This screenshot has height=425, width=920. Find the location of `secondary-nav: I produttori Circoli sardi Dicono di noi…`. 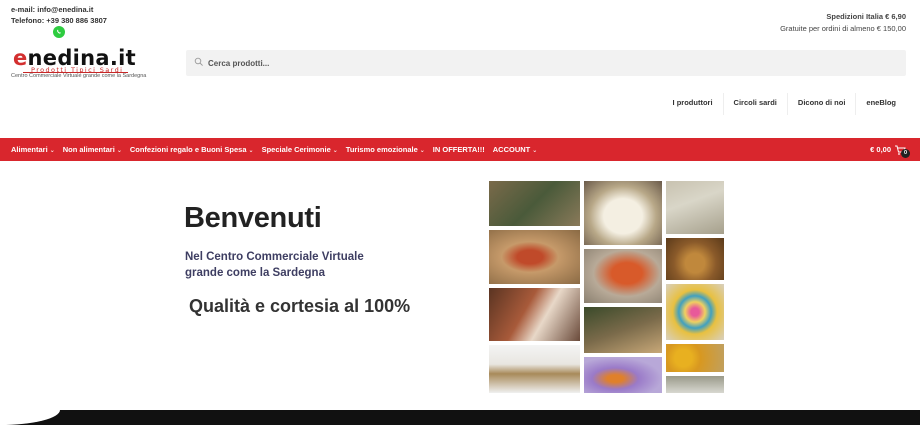

secondary-nav: I produttori Circoli sardi Dicono di noi… is located at coordinates (784, 104).